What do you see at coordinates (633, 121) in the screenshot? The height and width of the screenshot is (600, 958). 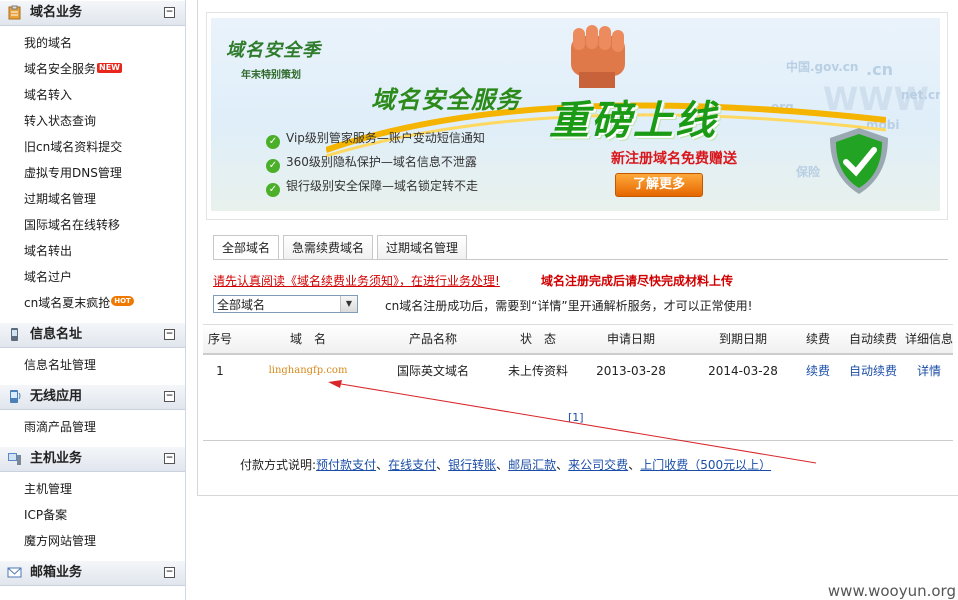 I see `banner-headline: 重磅上线` at bounding box center [633, 121].